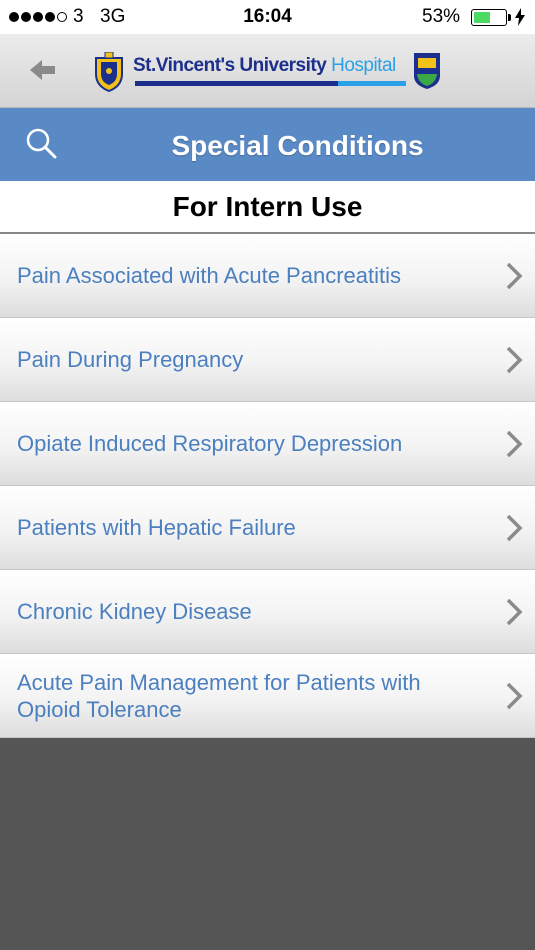 Image resolution: width=535 pixels, height=950 pixels. I want to click on list-item-label: Opiate Induced Respiratory Depression, so click(210, 443).